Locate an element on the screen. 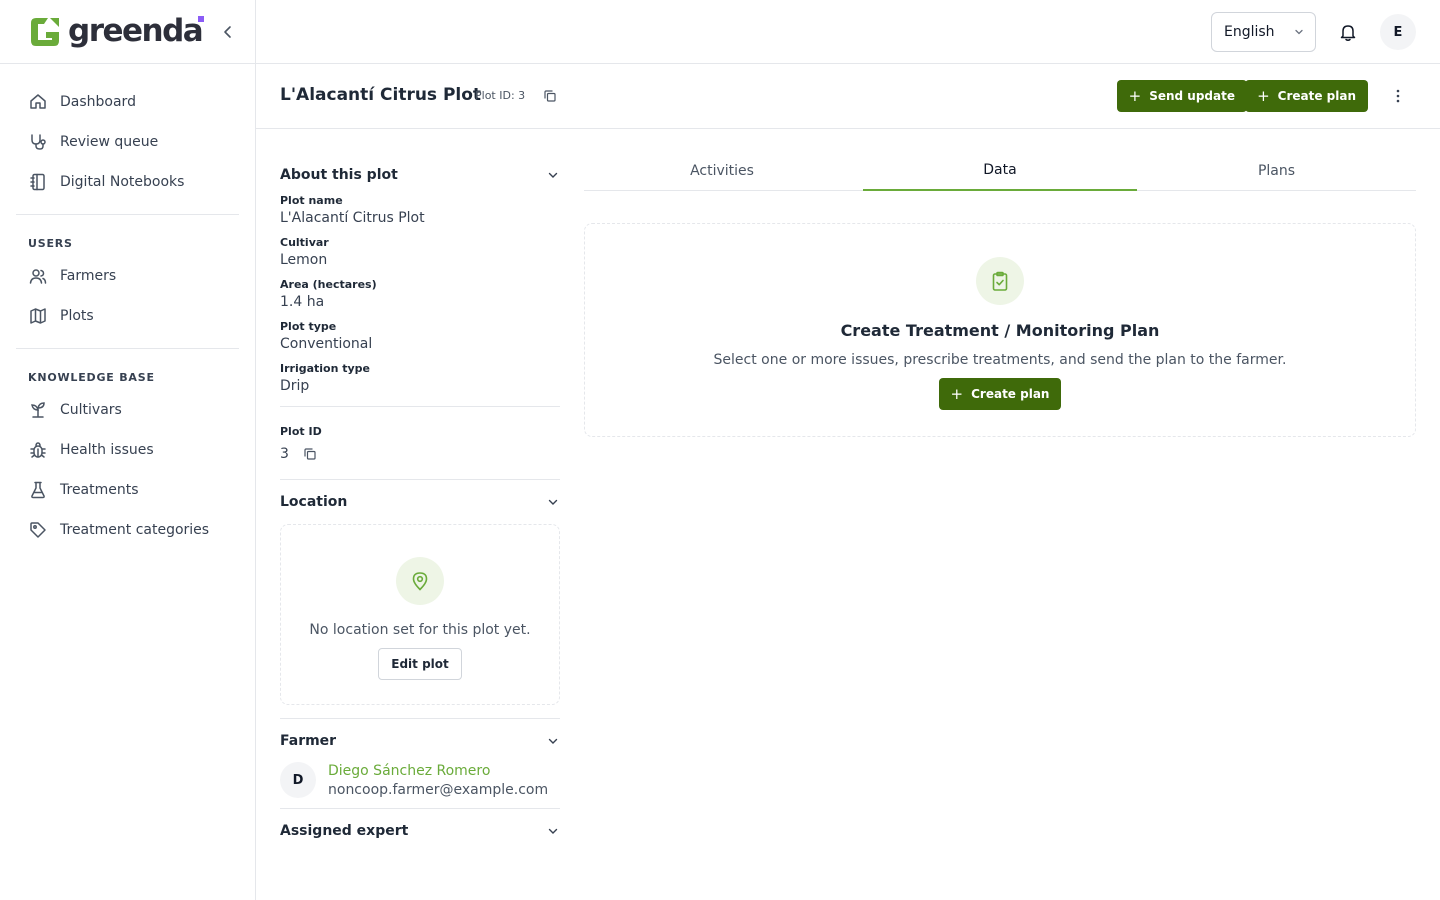  plot-id-field: Plot ID 3 is located at coordinates (420, 443).